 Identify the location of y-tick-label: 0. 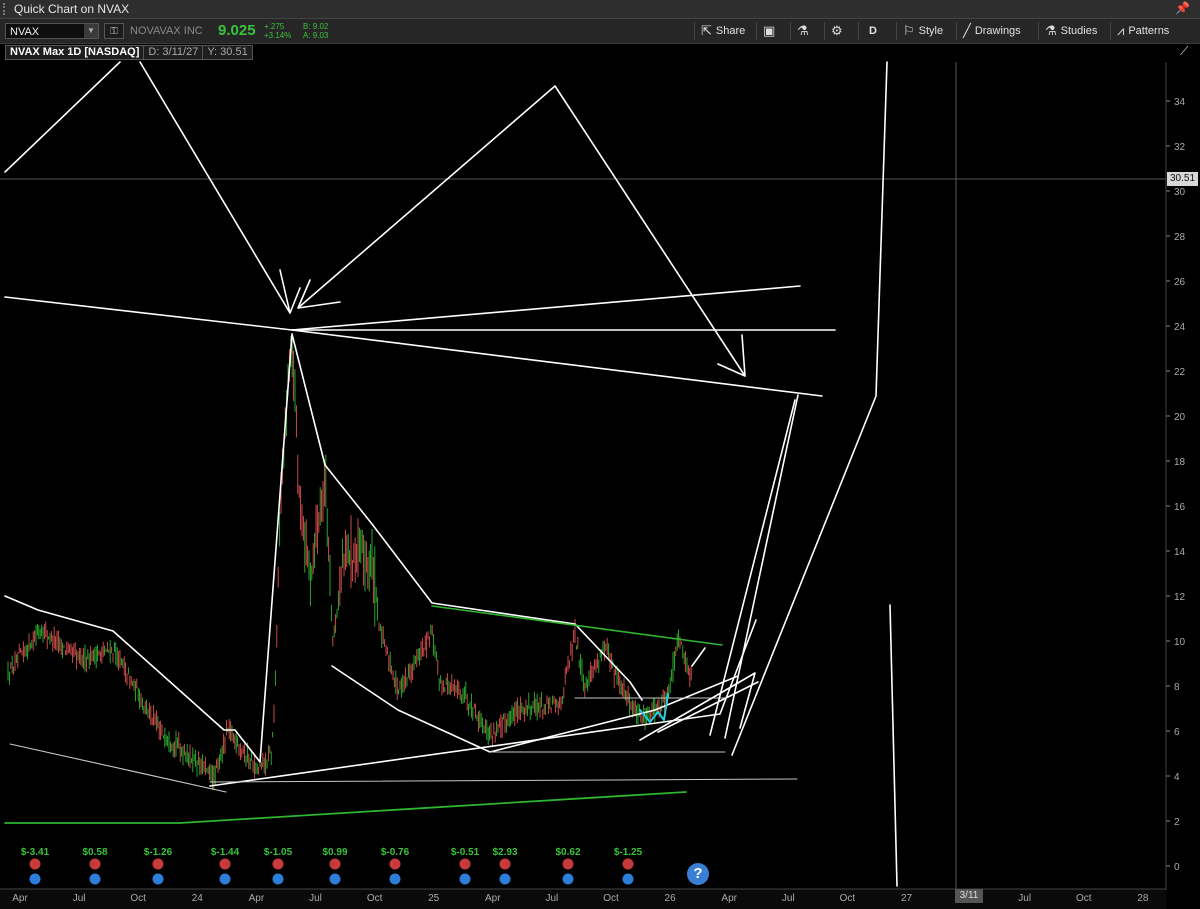
(1177, 867).